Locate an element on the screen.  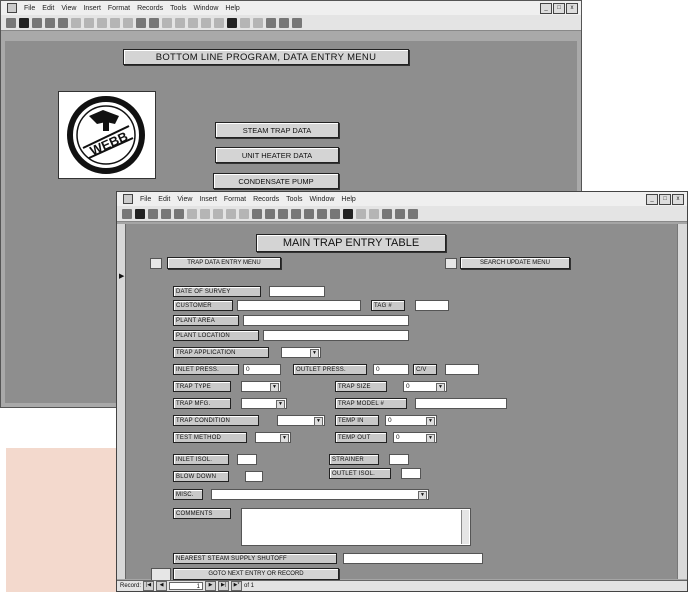
date-of-survey-field is located at coordinates (297, 291).